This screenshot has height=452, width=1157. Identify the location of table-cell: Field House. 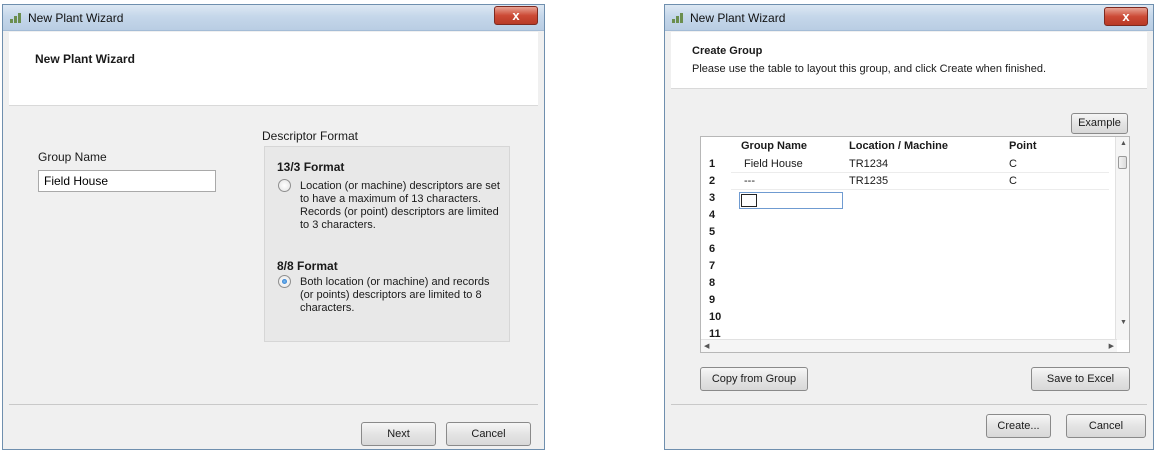
(773, 164).